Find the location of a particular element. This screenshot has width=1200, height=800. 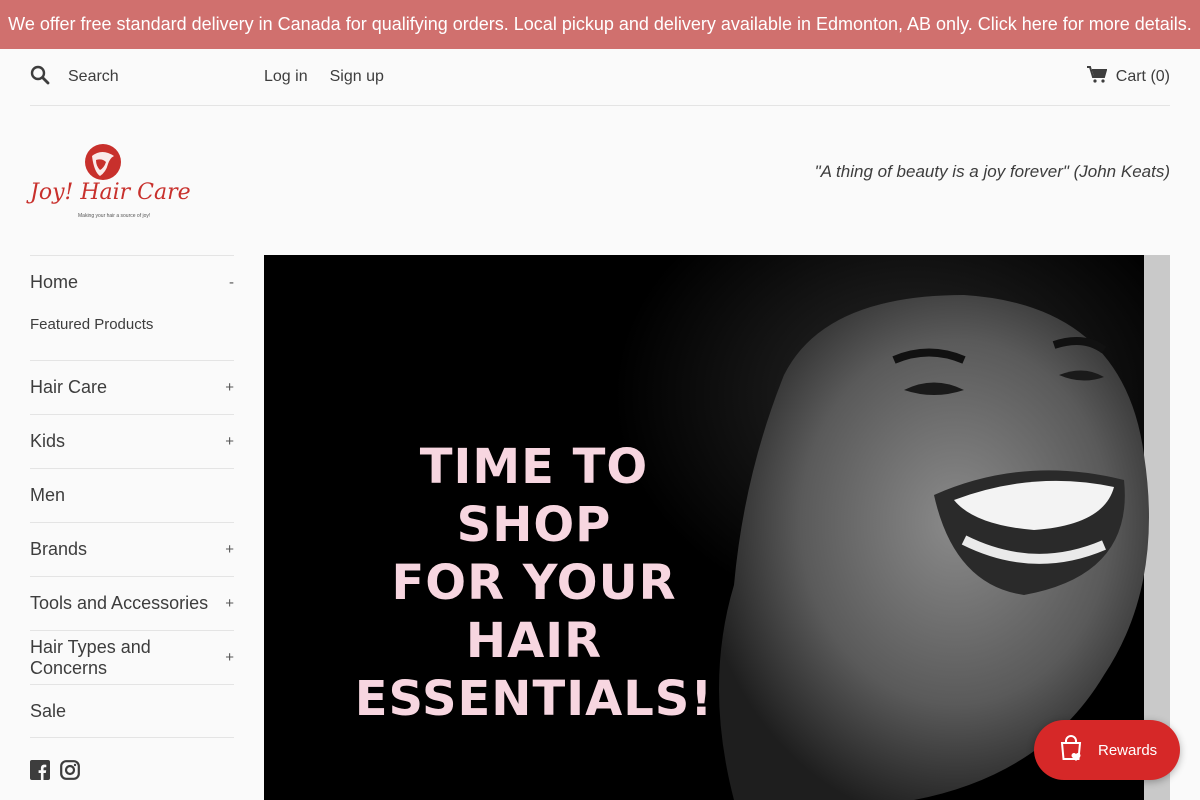

sidebar-item-hair-types-and-concerns: Hair Types and Concerns + is located at coordinates (132, 657).